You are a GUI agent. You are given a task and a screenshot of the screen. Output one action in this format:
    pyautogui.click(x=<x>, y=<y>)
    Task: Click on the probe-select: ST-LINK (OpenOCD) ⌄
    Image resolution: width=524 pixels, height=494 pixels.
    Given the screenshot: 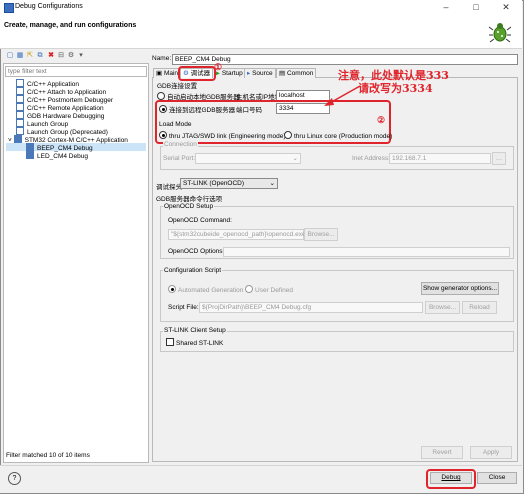 What is the action you would take?
    pyautogui.click(x=229, y=183)
    